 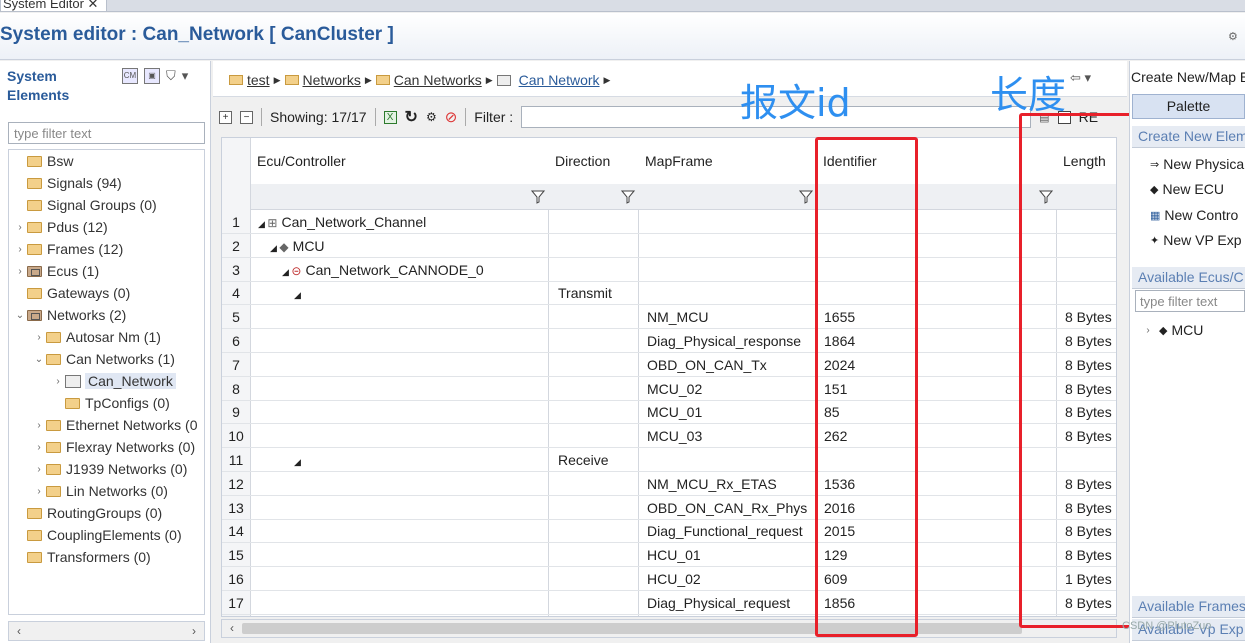 What do you see at coordinates (394, 269) in the screenshot?
I see `ecu-label: Can_Network_CANNODE_0` at bounding box center [394, 269].